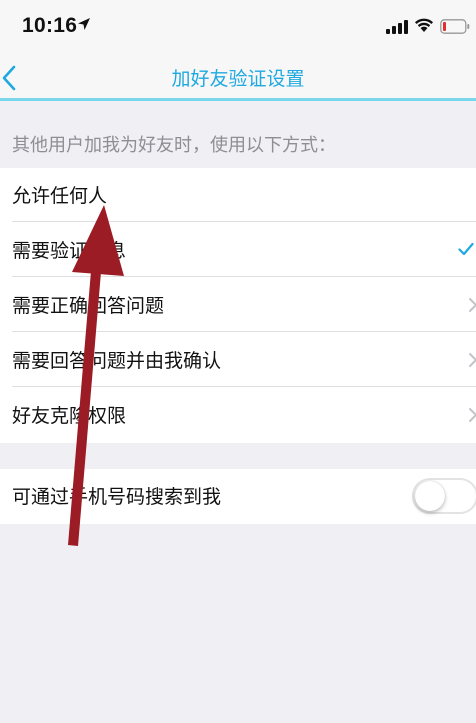  What do you see at coordinates (238, 79) in the screenshot?
I see `page-title: 加好友验证设置` at bounding box center [238, 79].